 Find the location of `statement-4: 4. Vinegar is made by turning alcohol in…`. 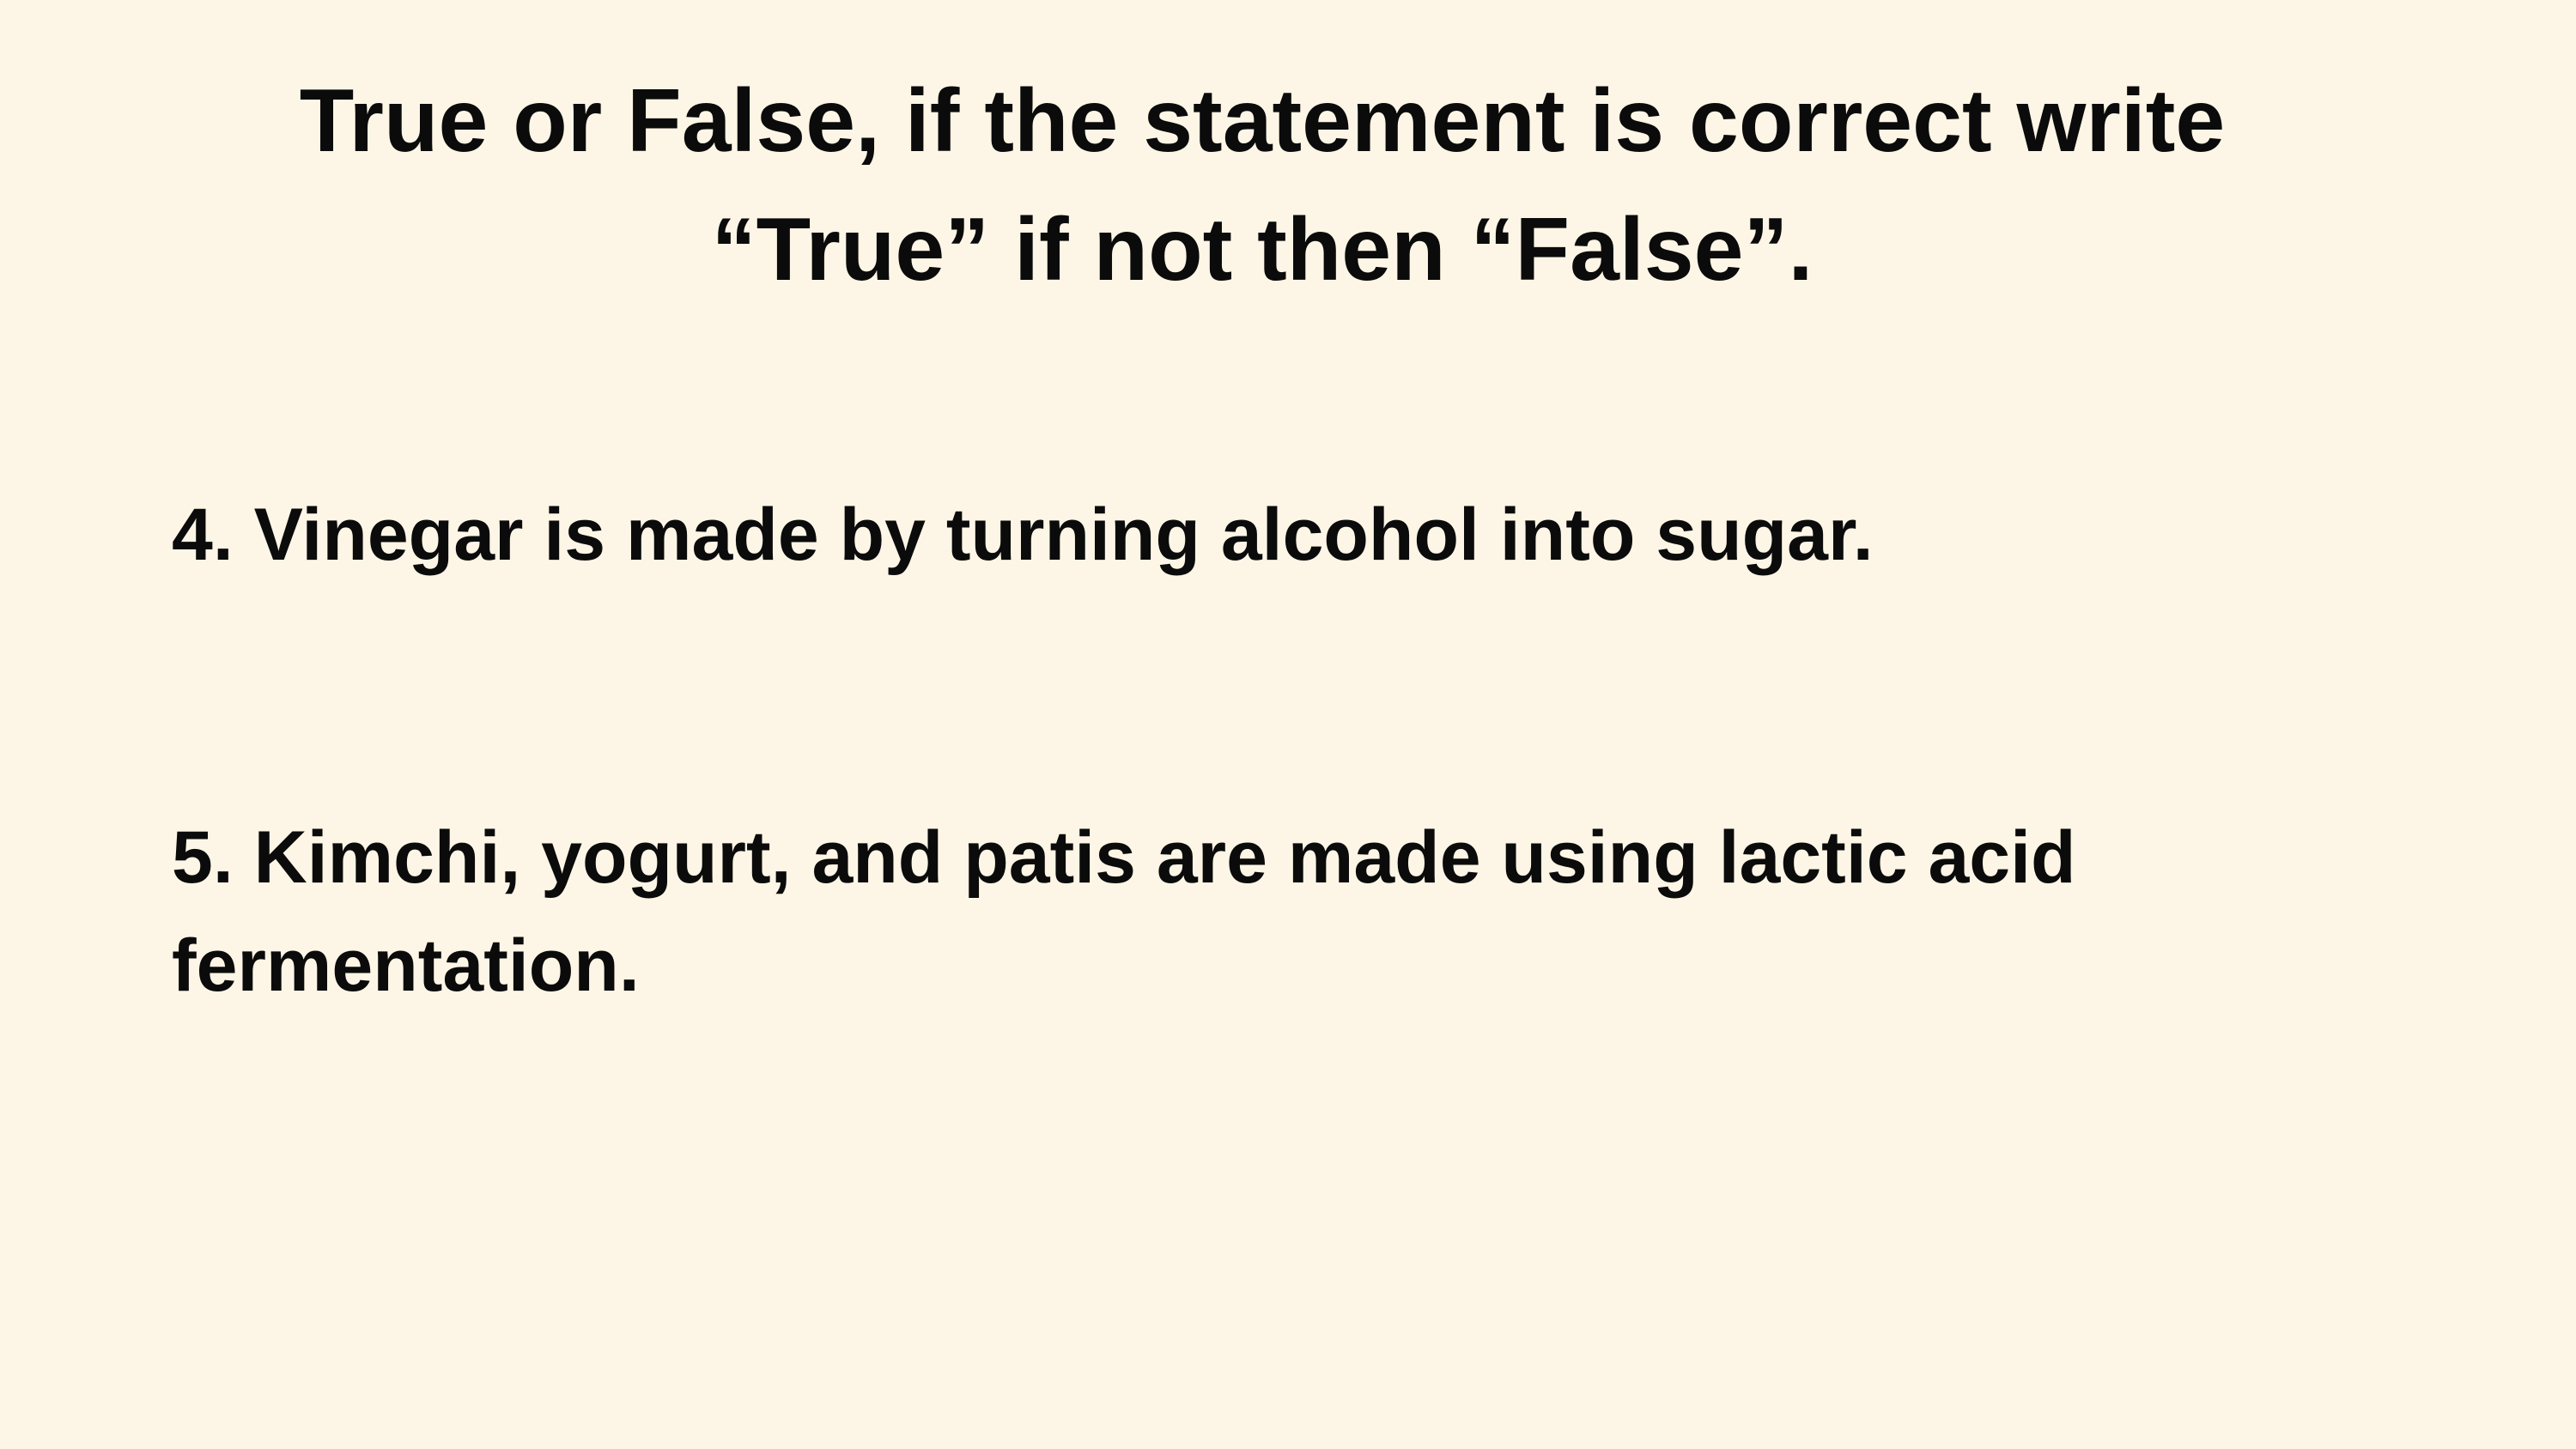

statement-4: 4. Vinegar is made by turning alcohol in… is located at coordinates (1271, 535).